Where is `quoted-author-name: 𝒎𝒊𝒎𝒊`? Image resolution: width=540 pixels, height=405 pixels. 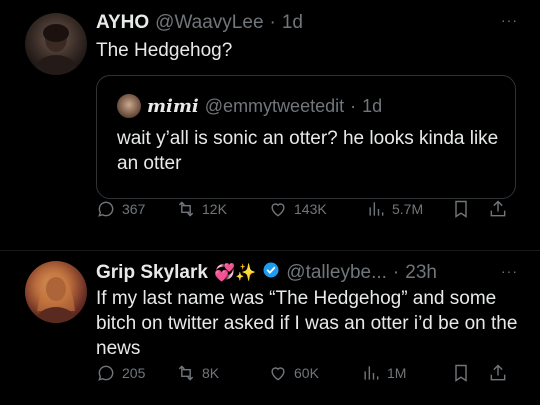
quoted-author-name: 𝒎𝒊𝒎𝒊 is located at coordinates (173, 106).